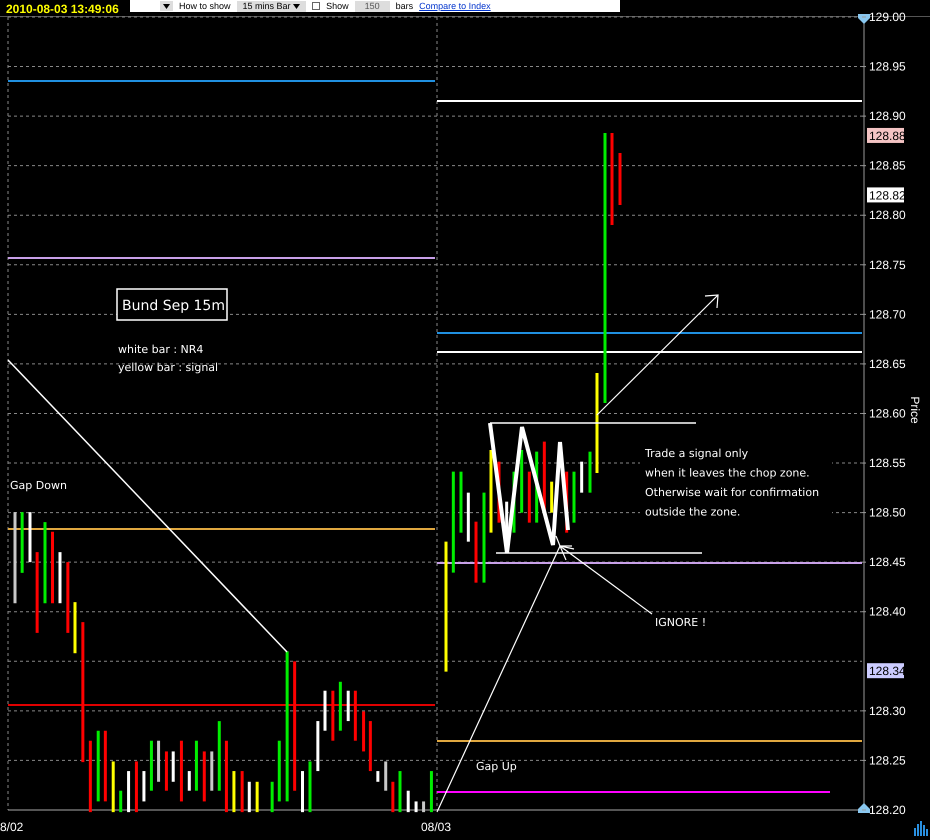 The image size is (930, 840). Describe the element at coordinates (436, 827) in the screenshot. I see `date-label: 08/03` at that location.